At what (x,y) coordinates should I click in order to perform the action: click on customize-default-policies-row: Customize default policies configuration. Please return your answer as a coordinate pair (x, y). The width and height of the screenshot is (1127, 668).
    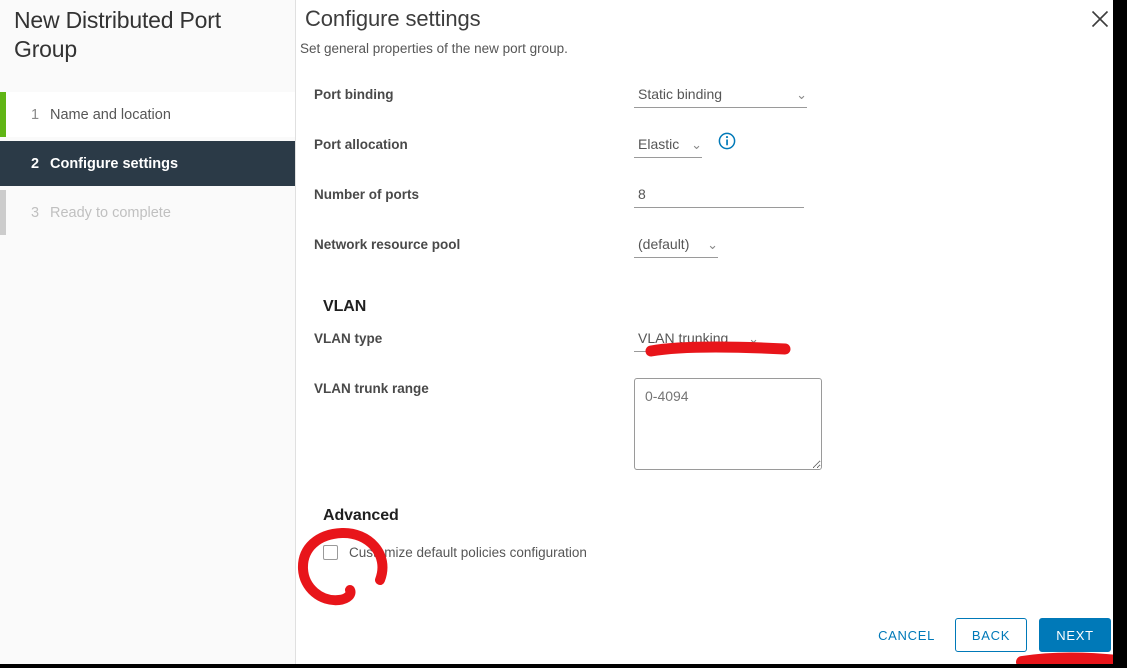
    Looking at the image, I should click on (720, 545).